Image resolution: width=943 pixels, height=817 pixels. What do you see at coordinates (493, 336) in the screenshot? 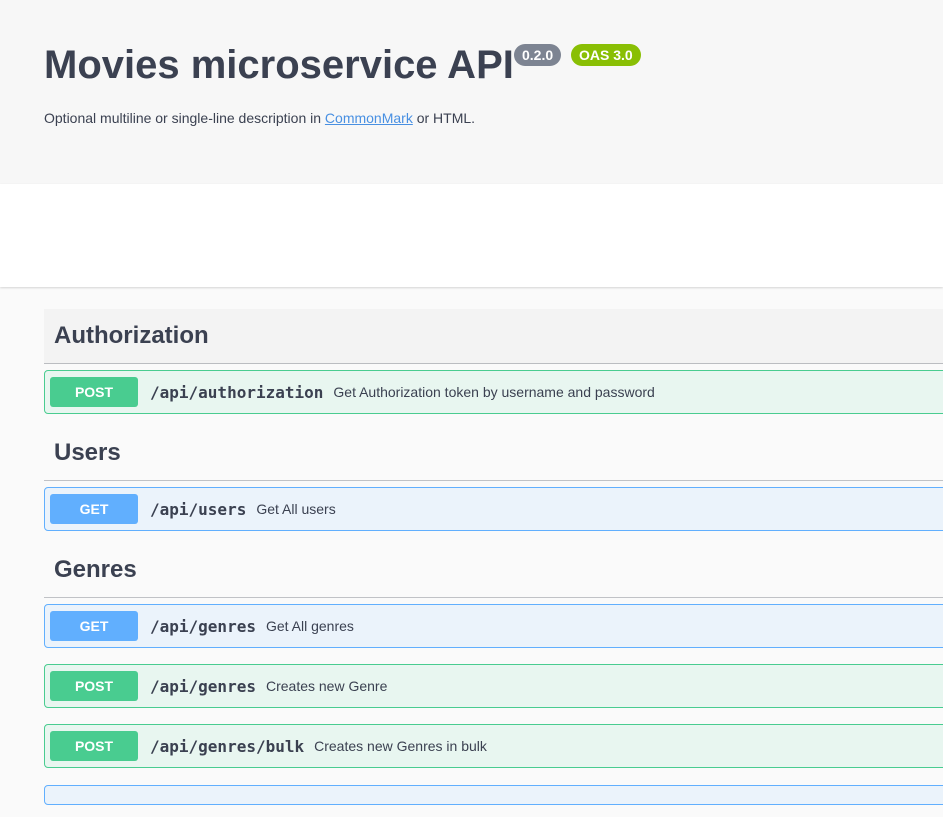
I see `tag-header-authorization: Authorization` at bounding box center [493, 336].